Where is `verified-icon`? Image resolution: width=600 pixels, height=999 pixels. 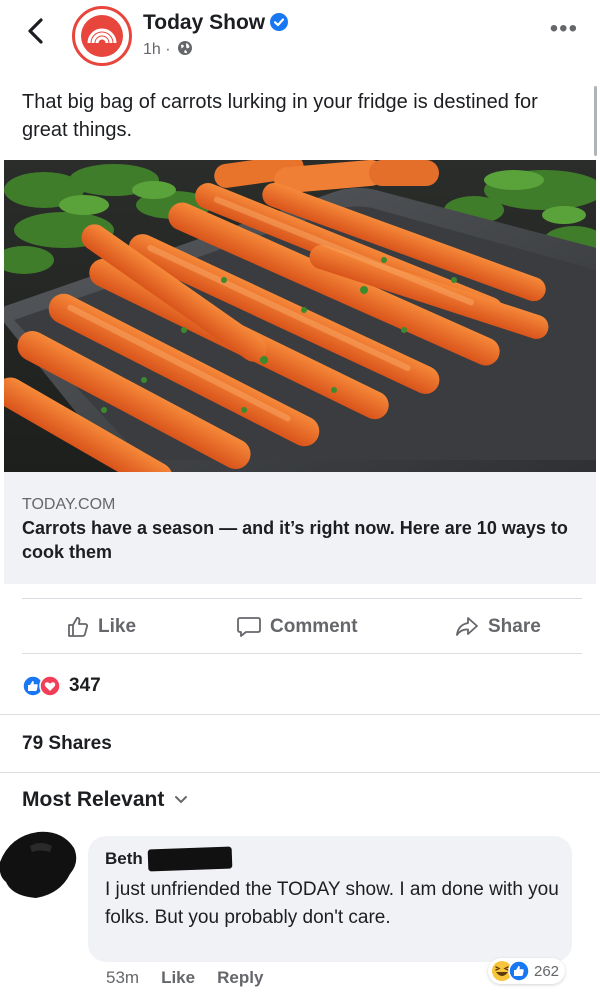 verified-icon is located at coordinates (279, 22).